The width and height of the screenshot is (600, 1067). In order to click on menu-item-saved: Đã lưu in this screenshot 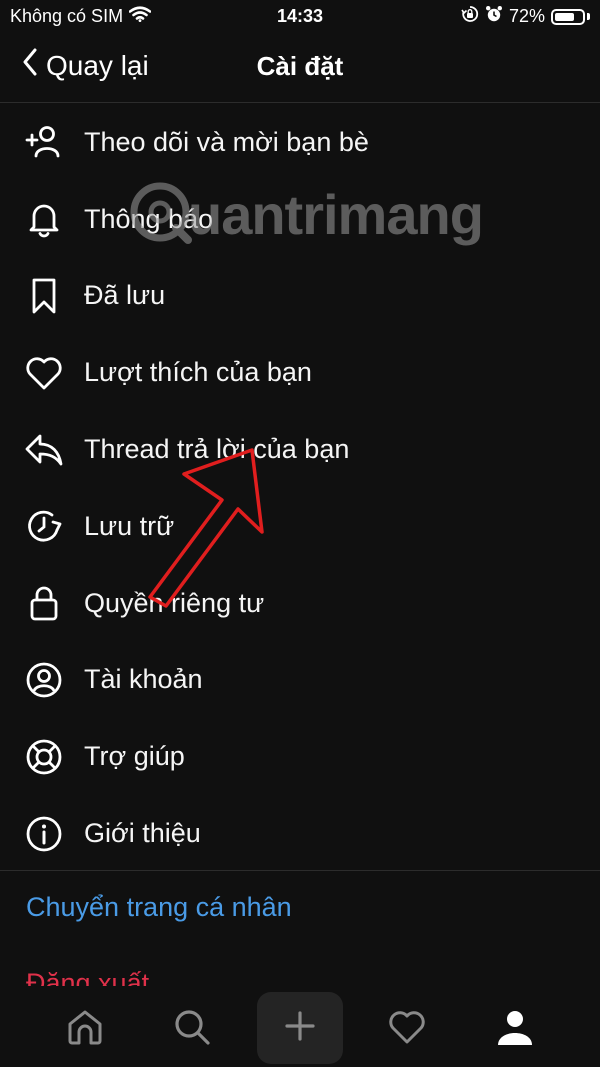, I will do `click(300, 296)`.